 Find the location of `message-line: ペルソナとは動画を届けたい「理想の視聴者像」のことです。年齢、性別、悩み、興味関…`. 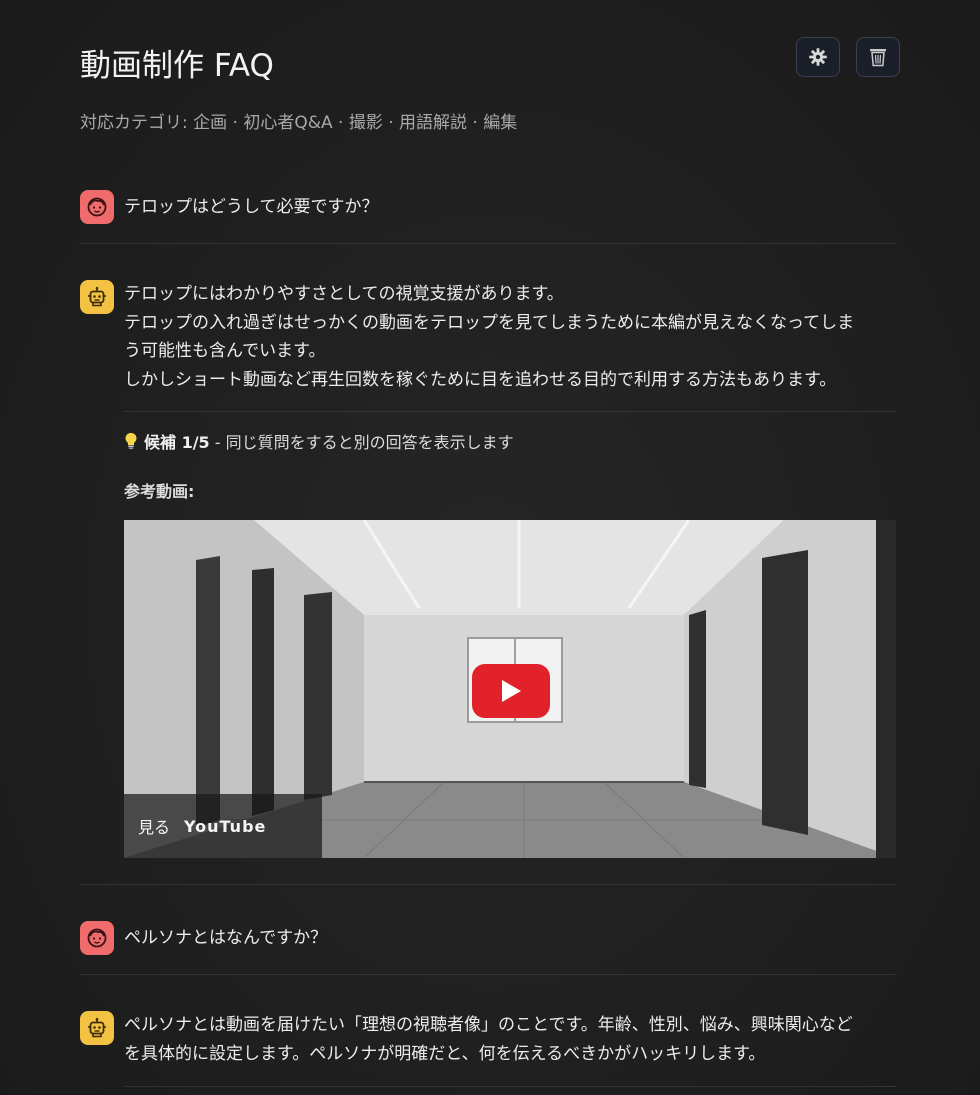

message-line: ペルソナとは動画を届けたい「理想の視聴者像」のことです。年齢、性別、悩み、興味関… is located at coordinates (488, 1025).